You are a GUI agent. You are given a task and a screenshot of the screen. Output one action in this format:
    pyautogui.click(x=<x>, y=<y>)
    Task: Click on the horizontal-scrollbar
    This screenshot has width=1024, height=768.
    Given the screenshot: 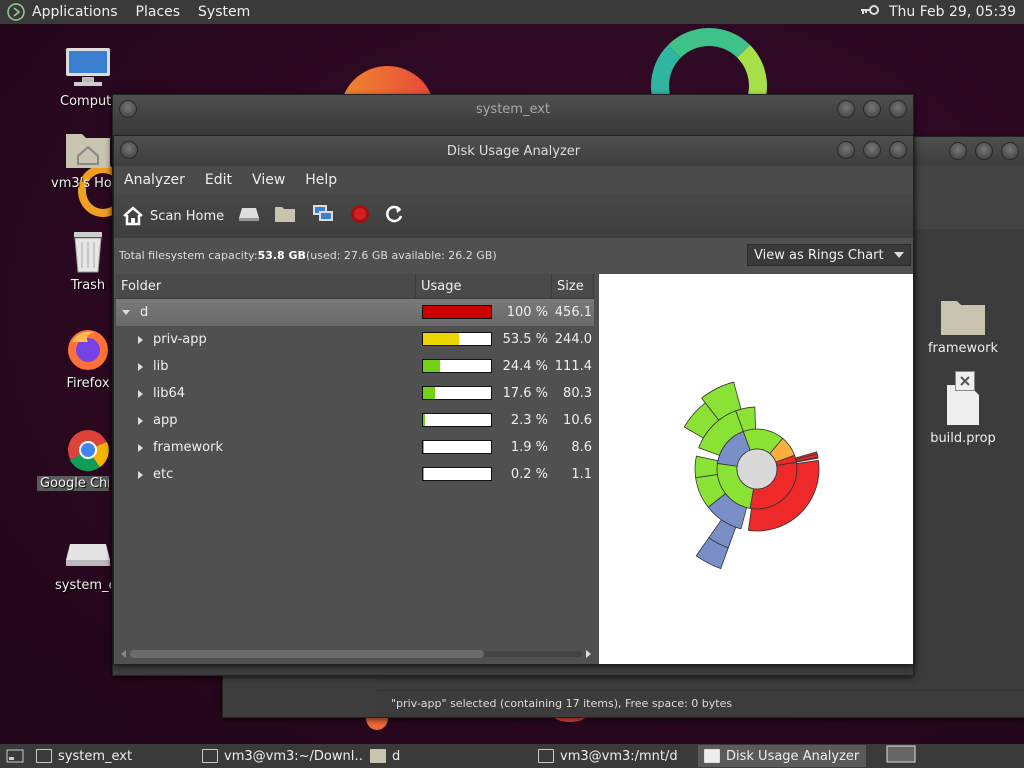 What is the action you would take?
    pyautogui.click(x=356, y=653)
    